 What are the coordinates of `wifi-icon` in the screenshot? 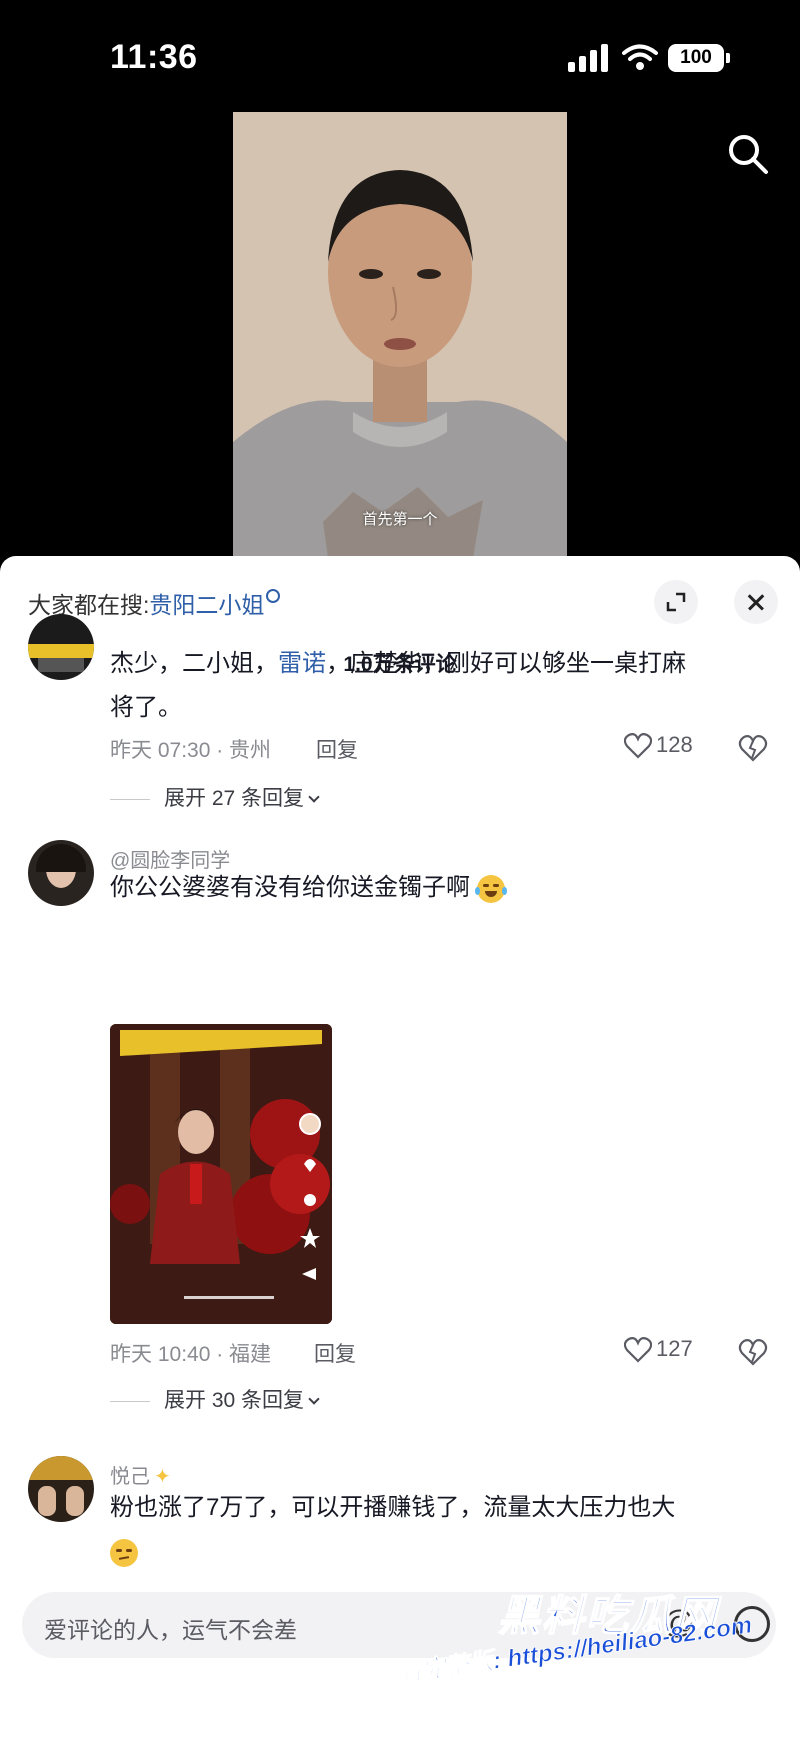 It's located at (640, 57).